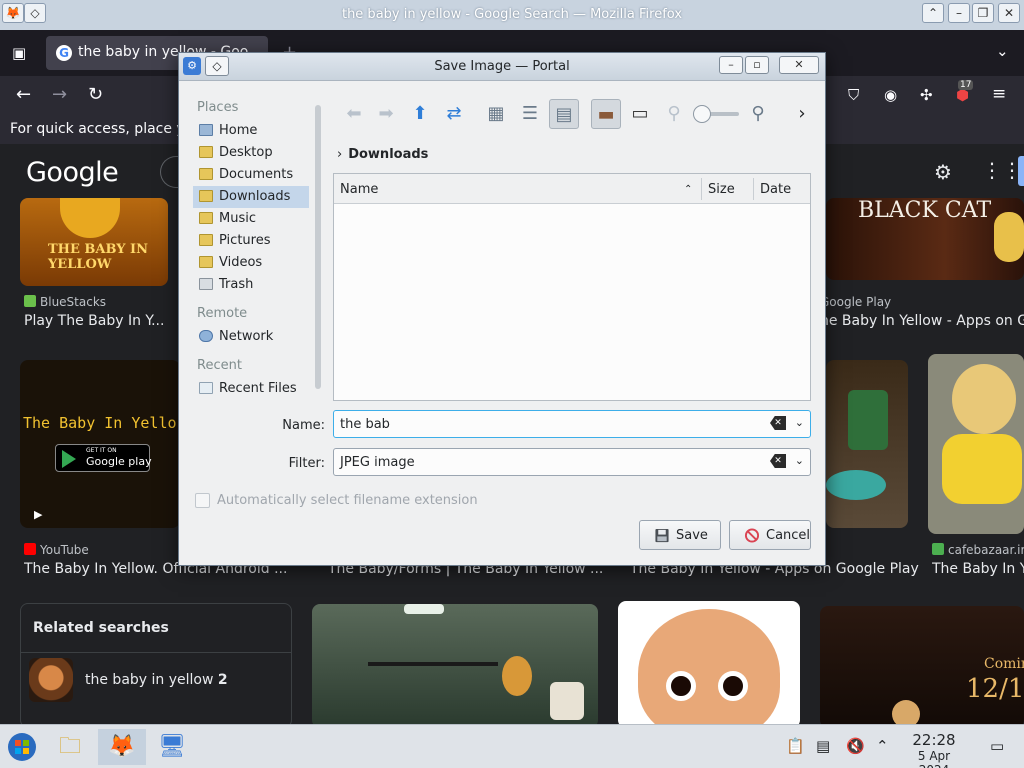  I want to click on detail-view-icon: ▤, so click(564, 114).